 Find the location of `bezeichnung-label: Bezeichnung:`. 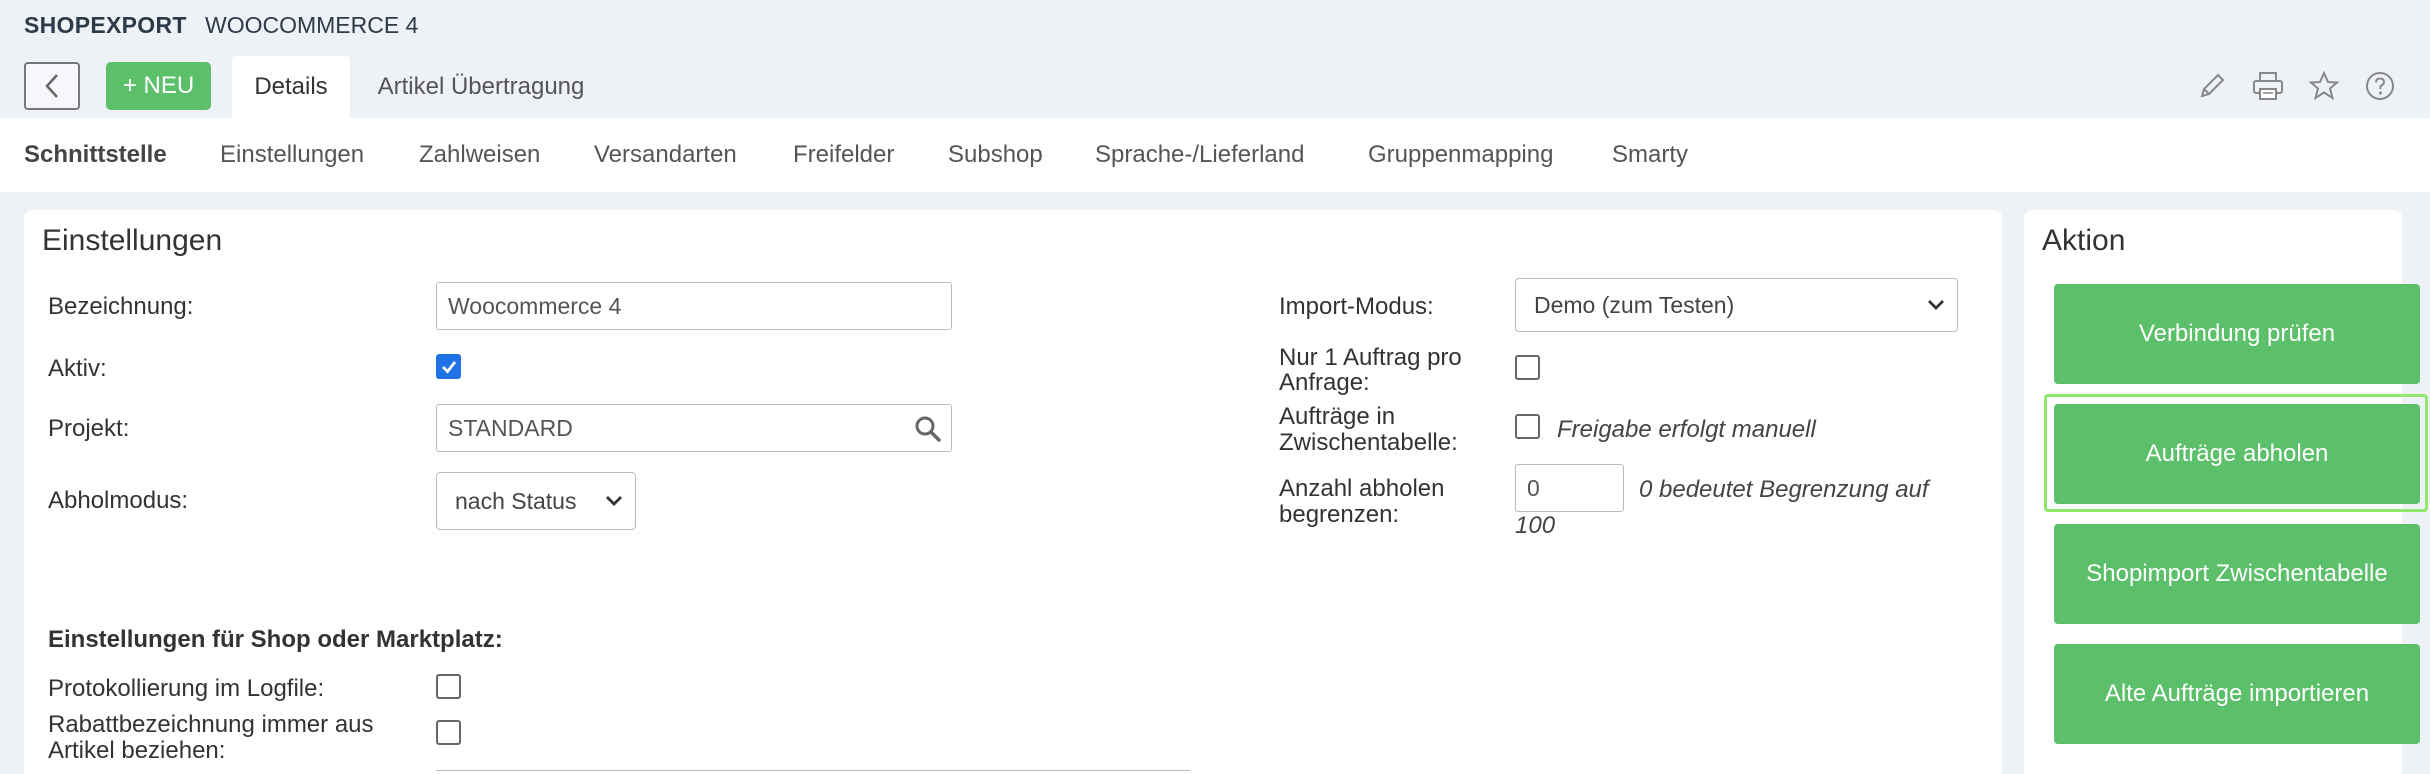

bezeichnung-label: Bezeichnung: is located at coordinates (121, 306).